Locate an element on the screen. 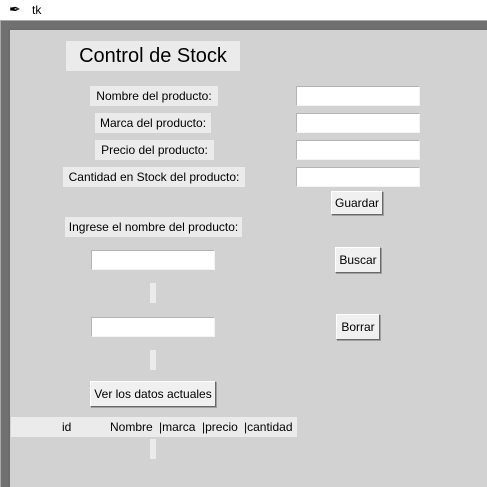 The width and height of the screenshot is (487, 487). column-marca: |marca is located at coordinates (177, 427).